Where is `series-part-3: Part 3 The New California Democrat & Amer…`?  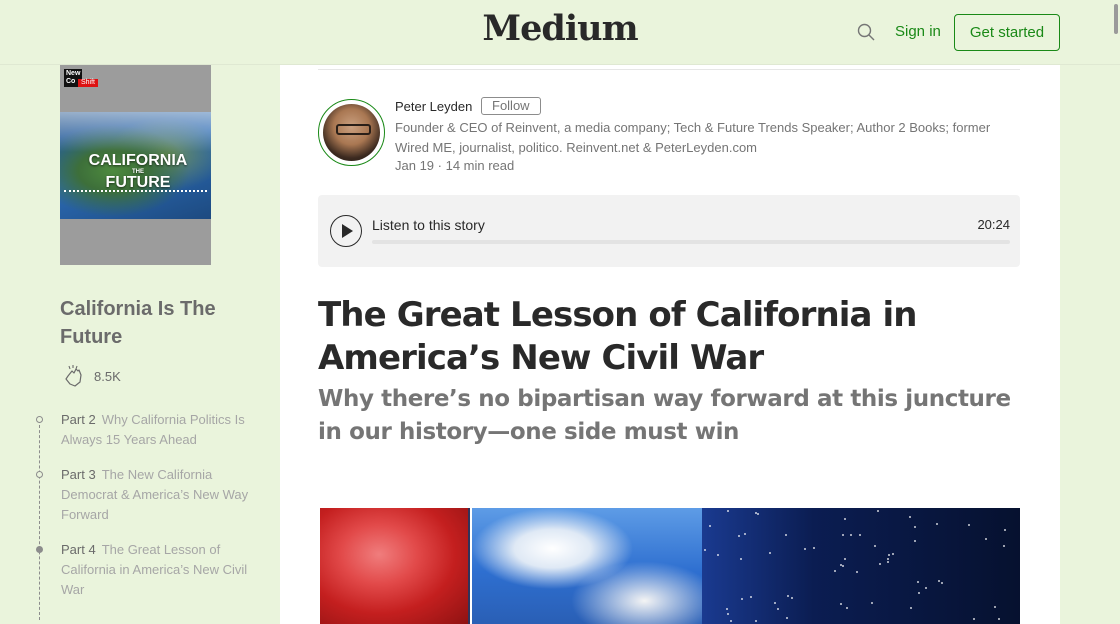
series-part-3: Part 3 The New California Democrat & Amer… is located at coordinates (146, 495).